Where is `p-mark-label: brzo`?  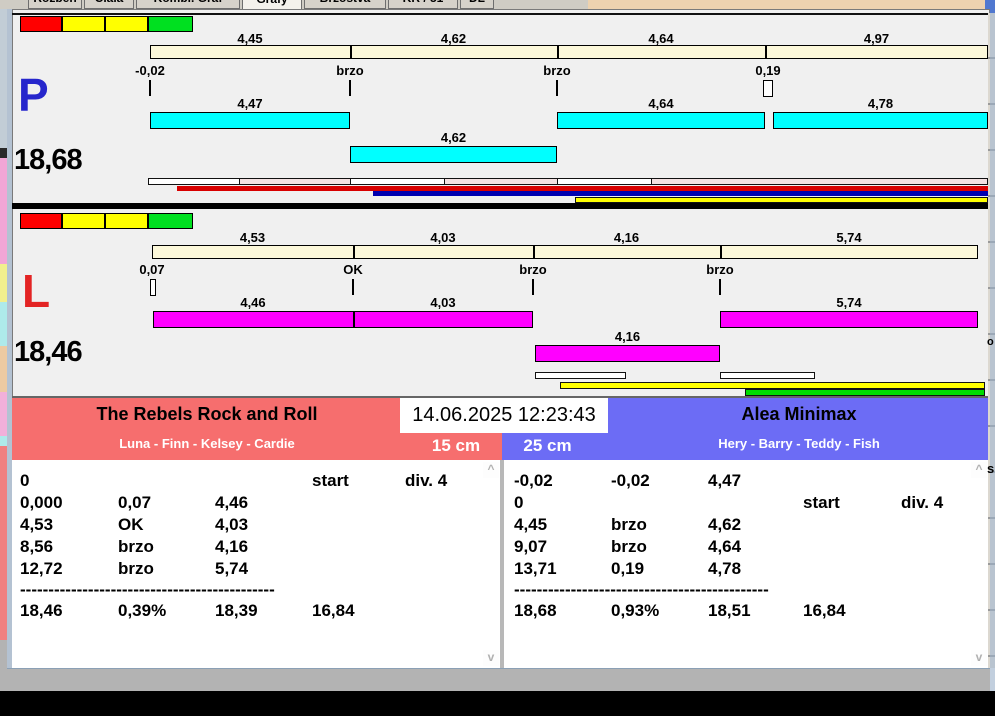
p-mark-label: brzo is located at coordinates (557, 70).